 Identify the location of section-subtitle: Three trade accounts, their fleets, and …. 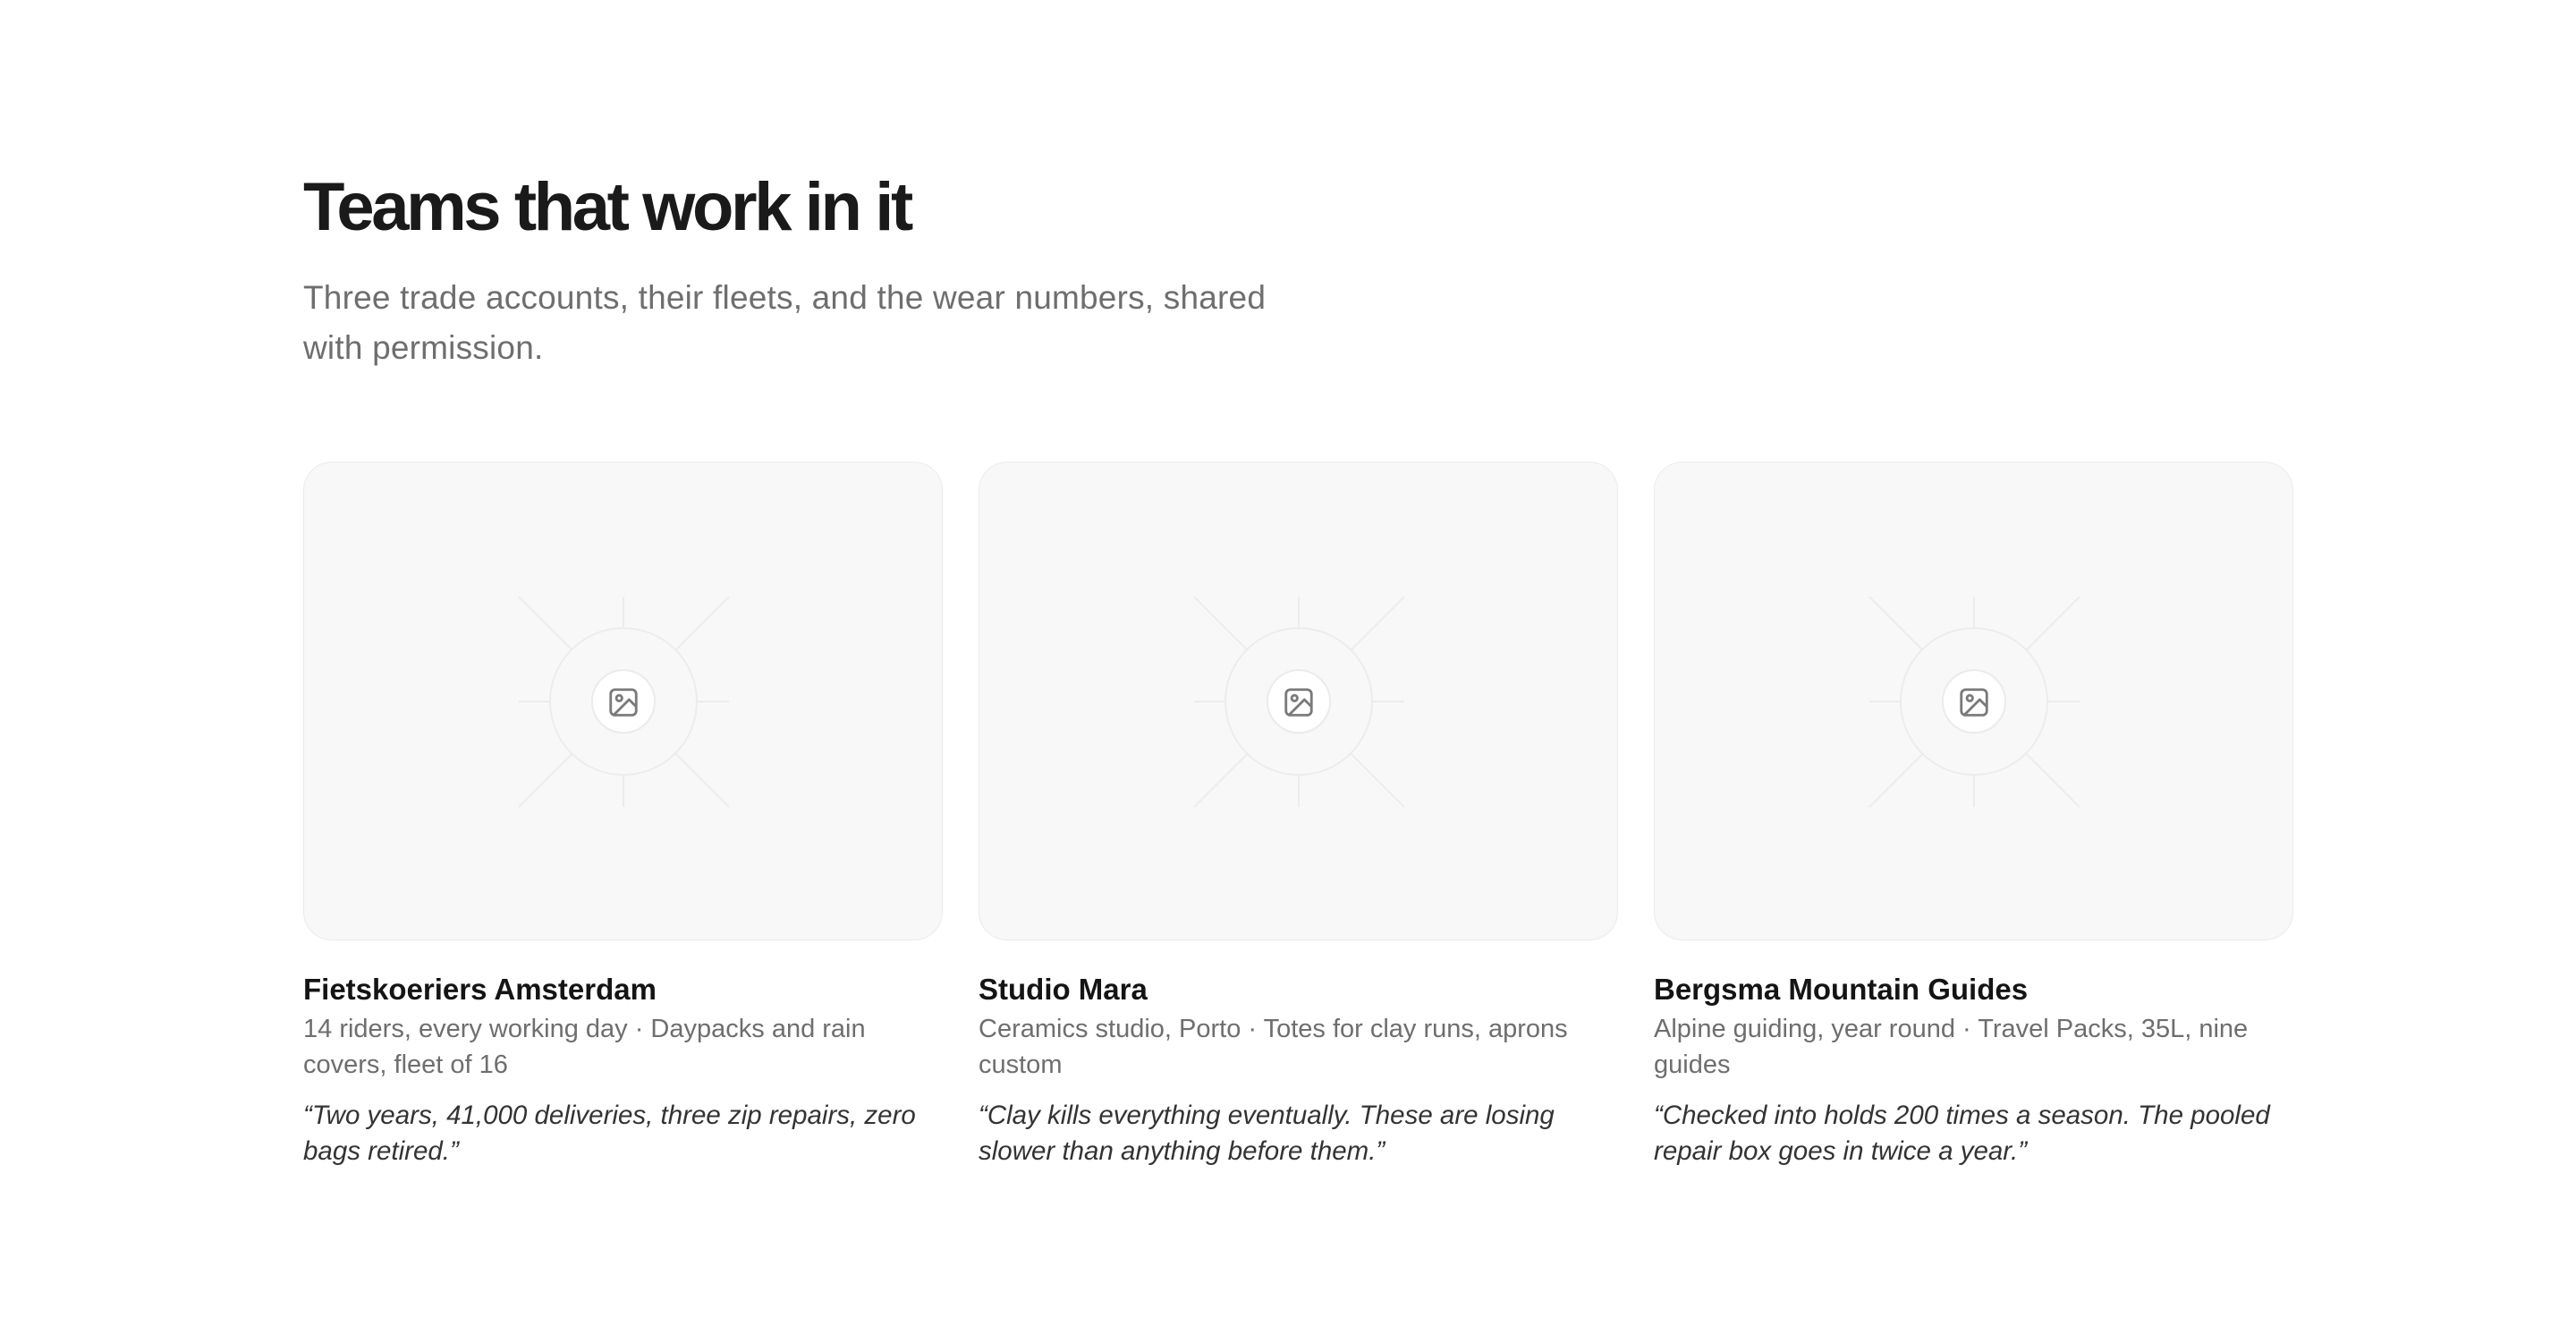
(785, 322).